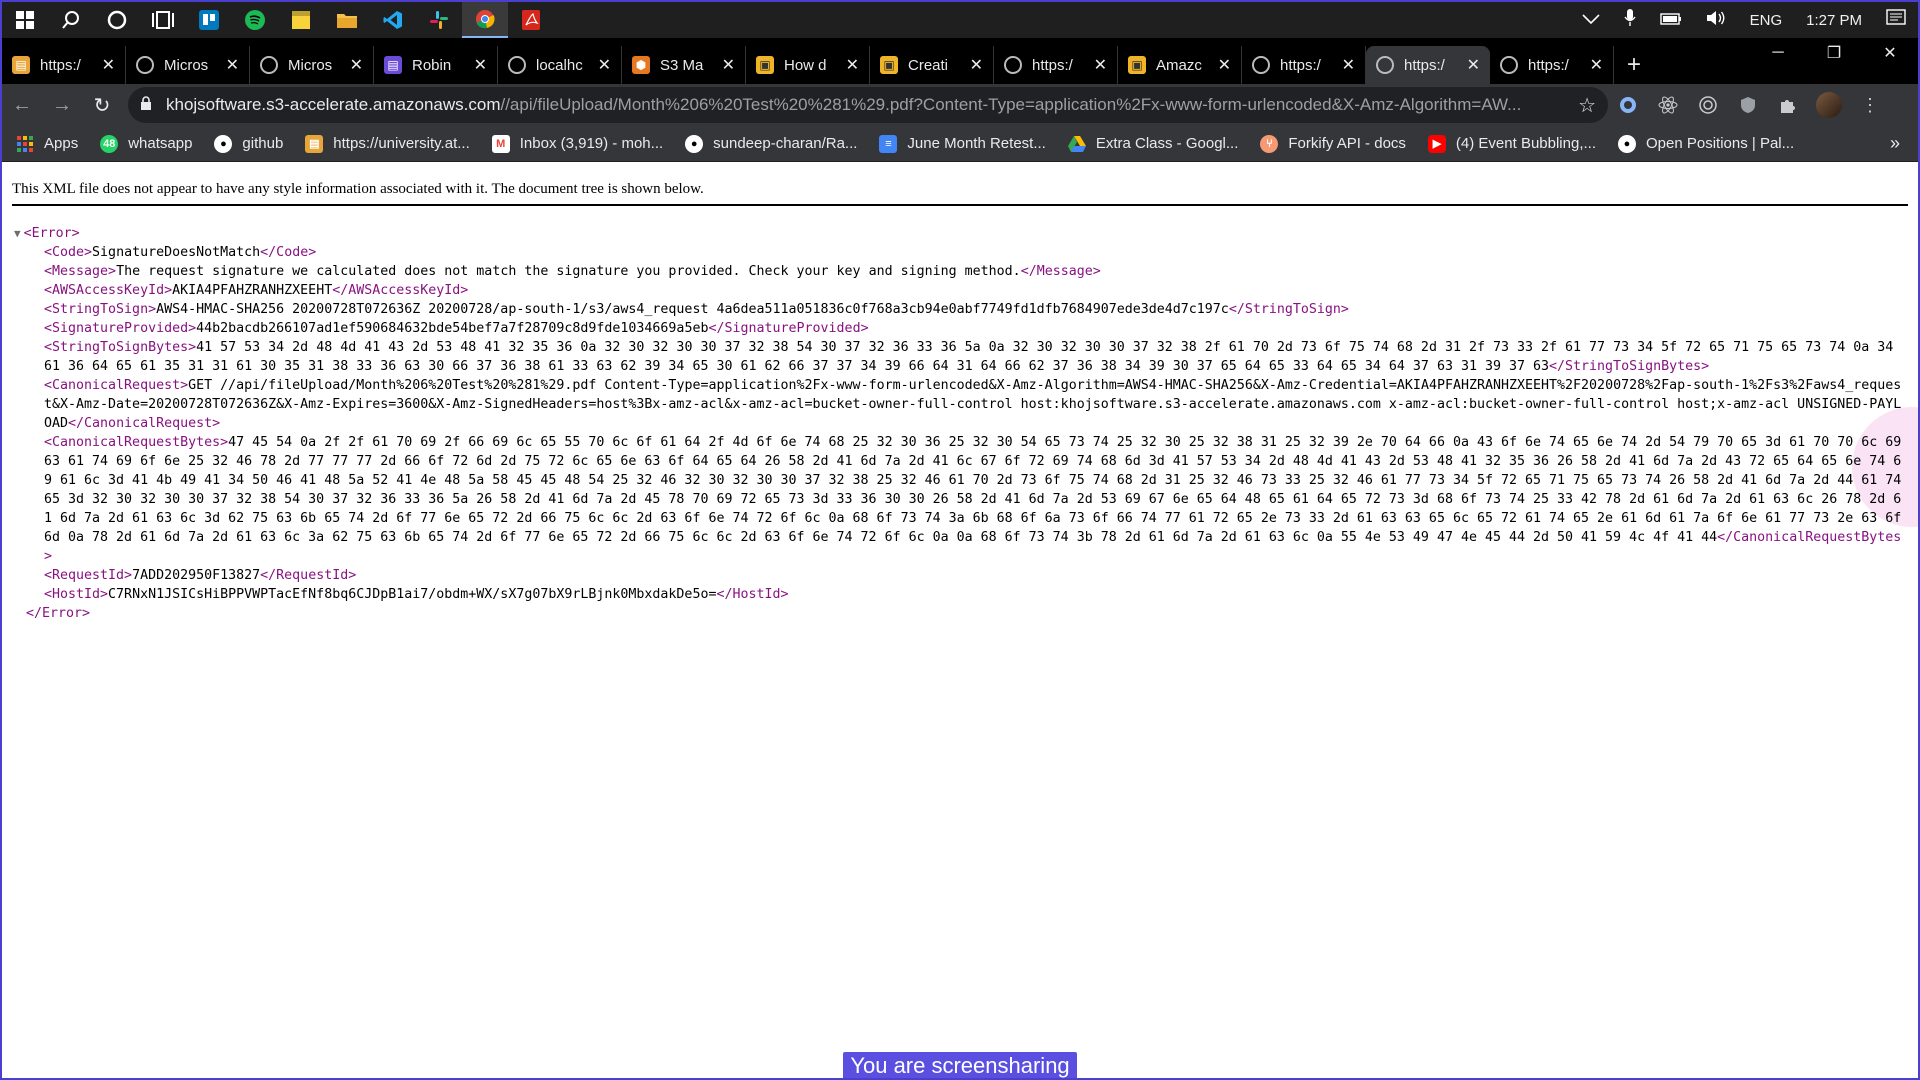  What do you see at coordinates (1748, 105) in the screenshot?
I see `shield-icon` at bounding box center [1748, 105].